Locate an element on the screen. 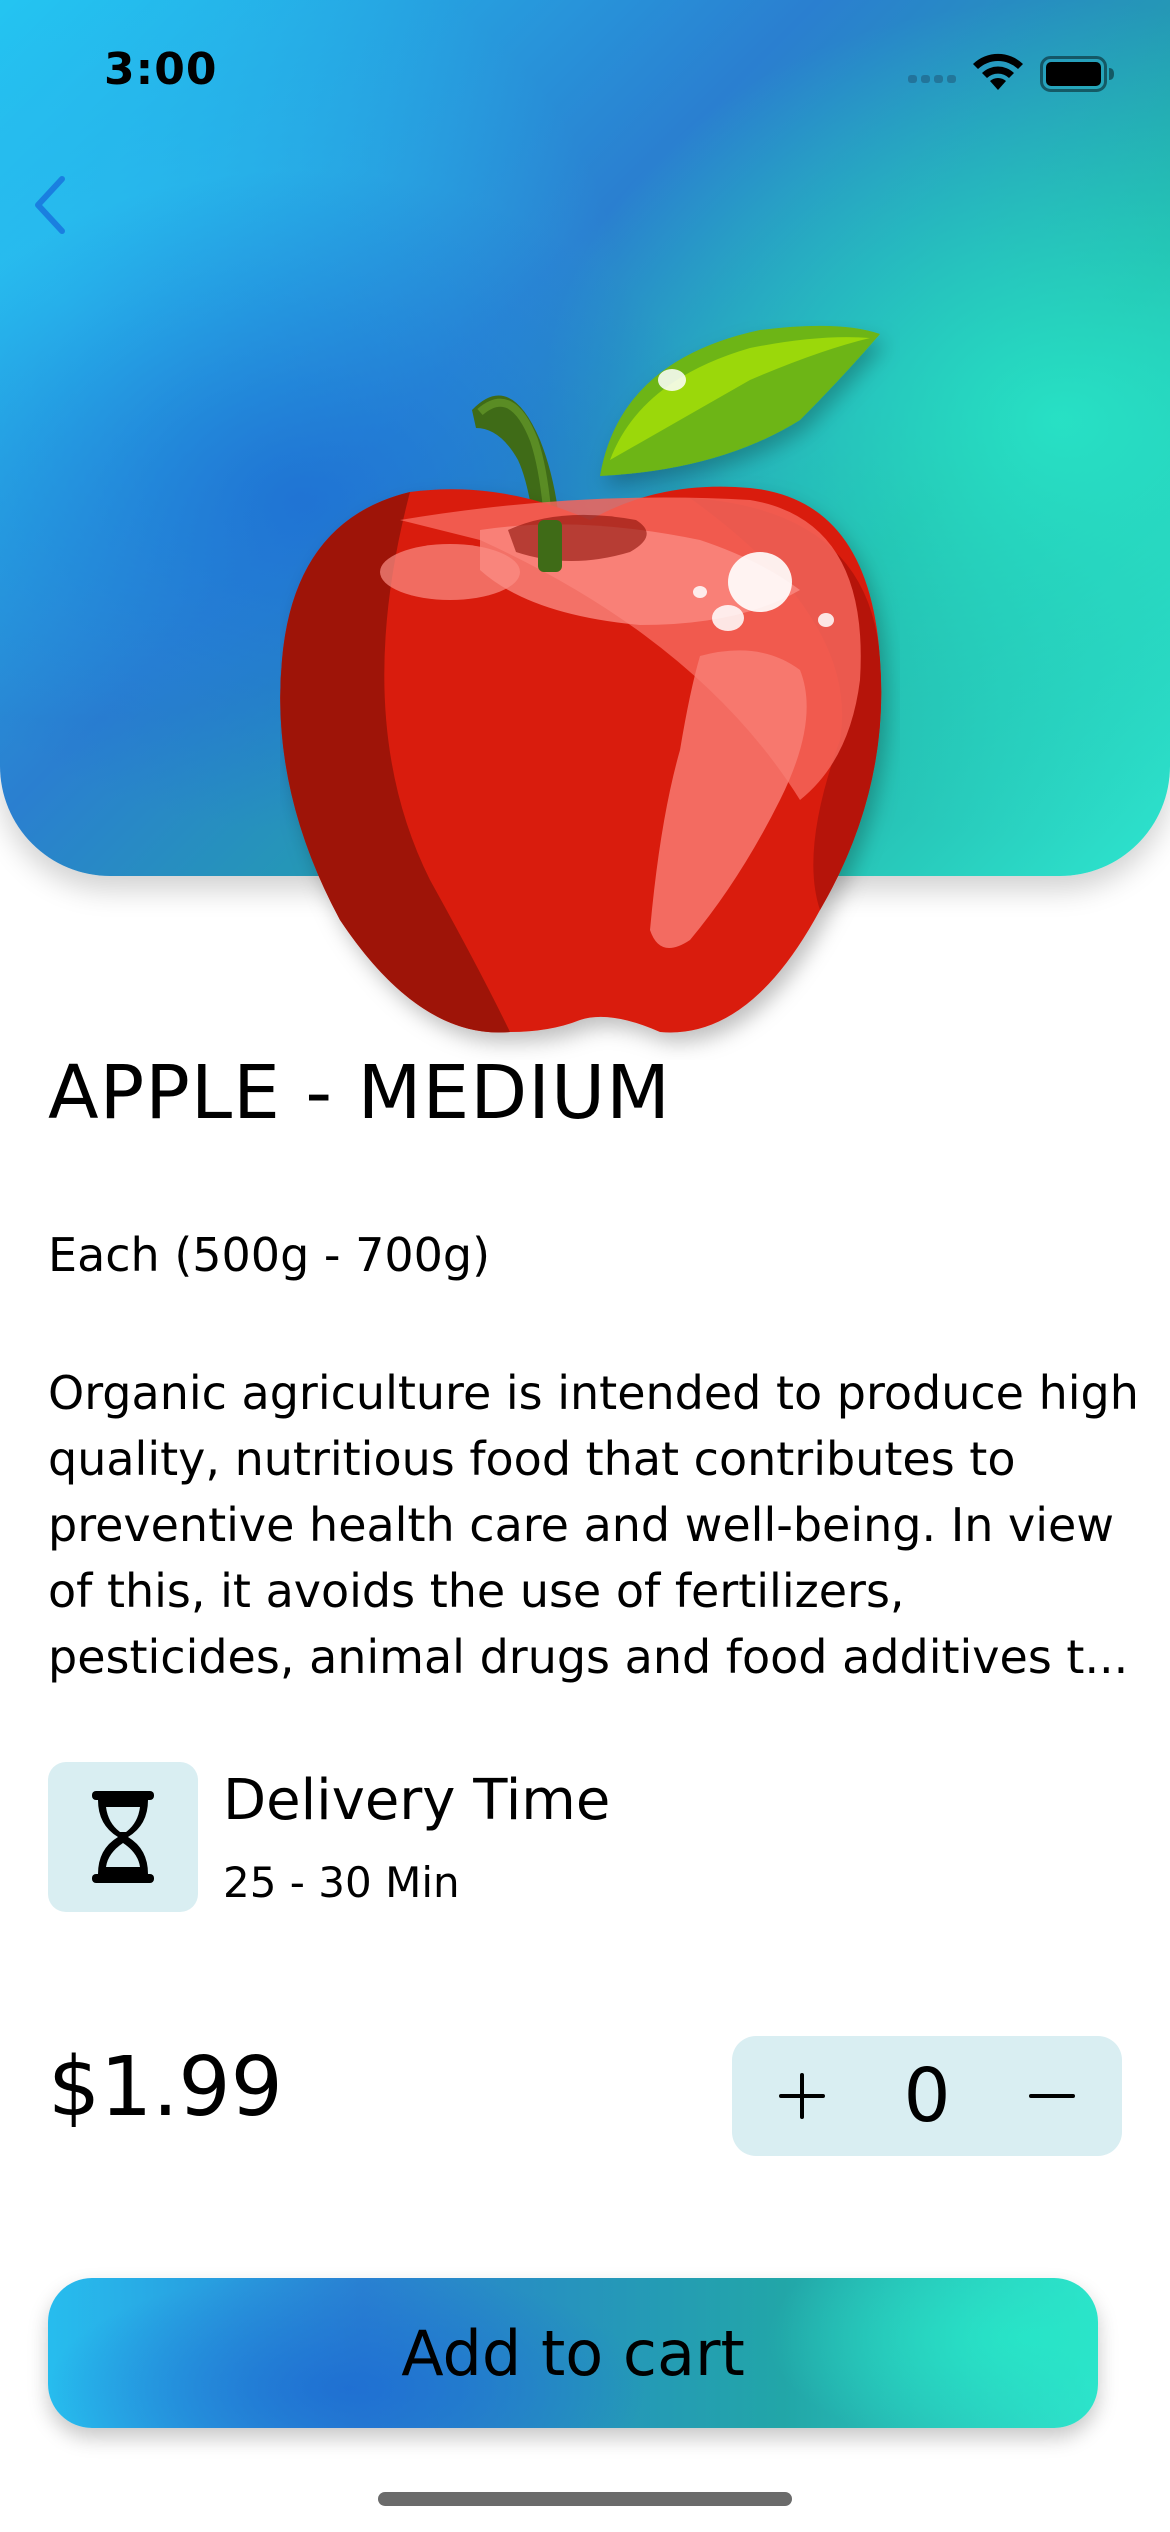 Image resolution: width=1170 pixels, height=2532 pixels. add-to-cart-label: Add to cart is located at coordinates (573, 2353).